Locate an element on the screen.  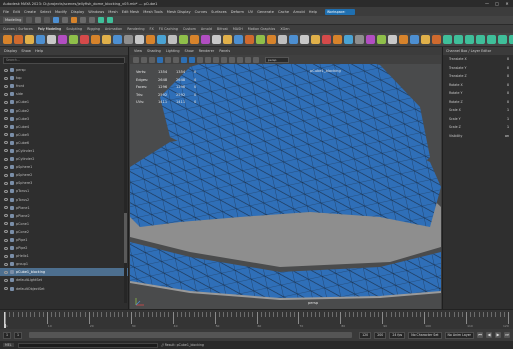
viewport-menu-renderer: Renderer is located at coordinates (206, 51).